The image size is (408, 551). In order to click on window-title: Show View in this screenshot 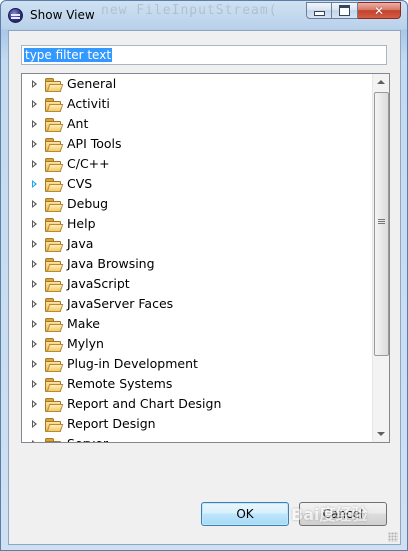, I will do `click(62, 15)`.